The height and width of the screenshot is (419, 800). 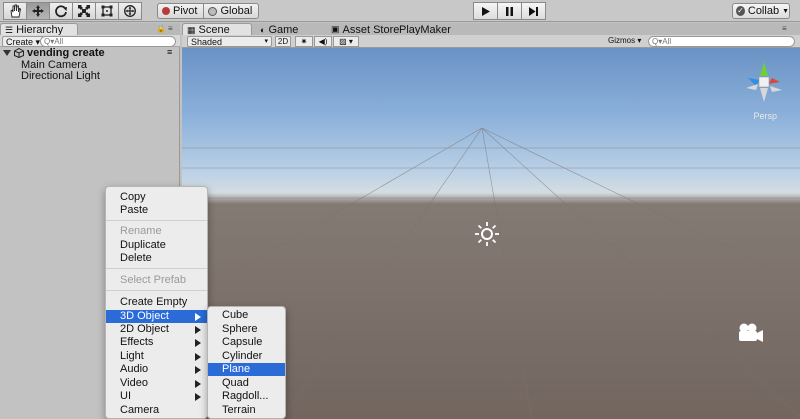 I want to click on scene-root-row: vending create ≡, so click(x=90, y=53).